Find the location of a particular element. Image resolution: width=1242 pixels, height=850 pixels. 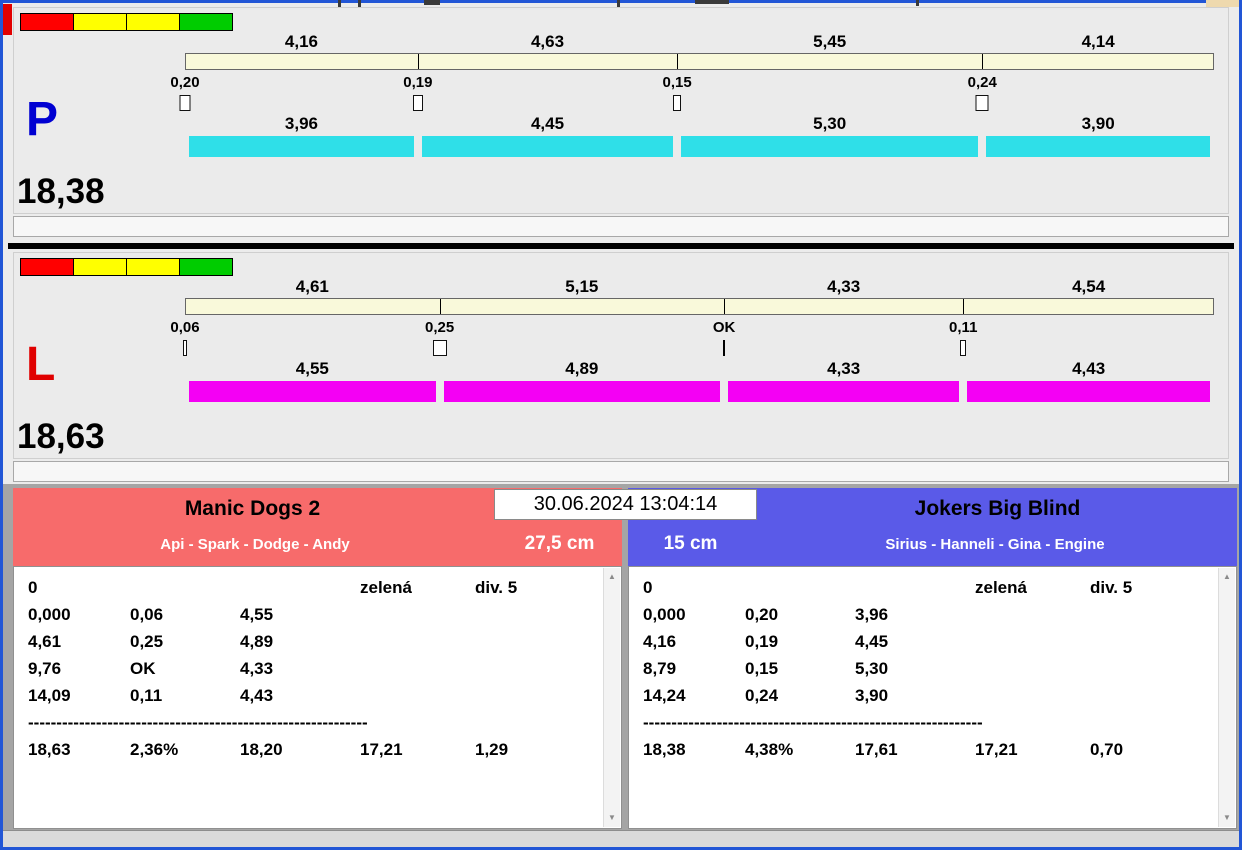

cell: 18,38 is located at coordinates (664, 749).